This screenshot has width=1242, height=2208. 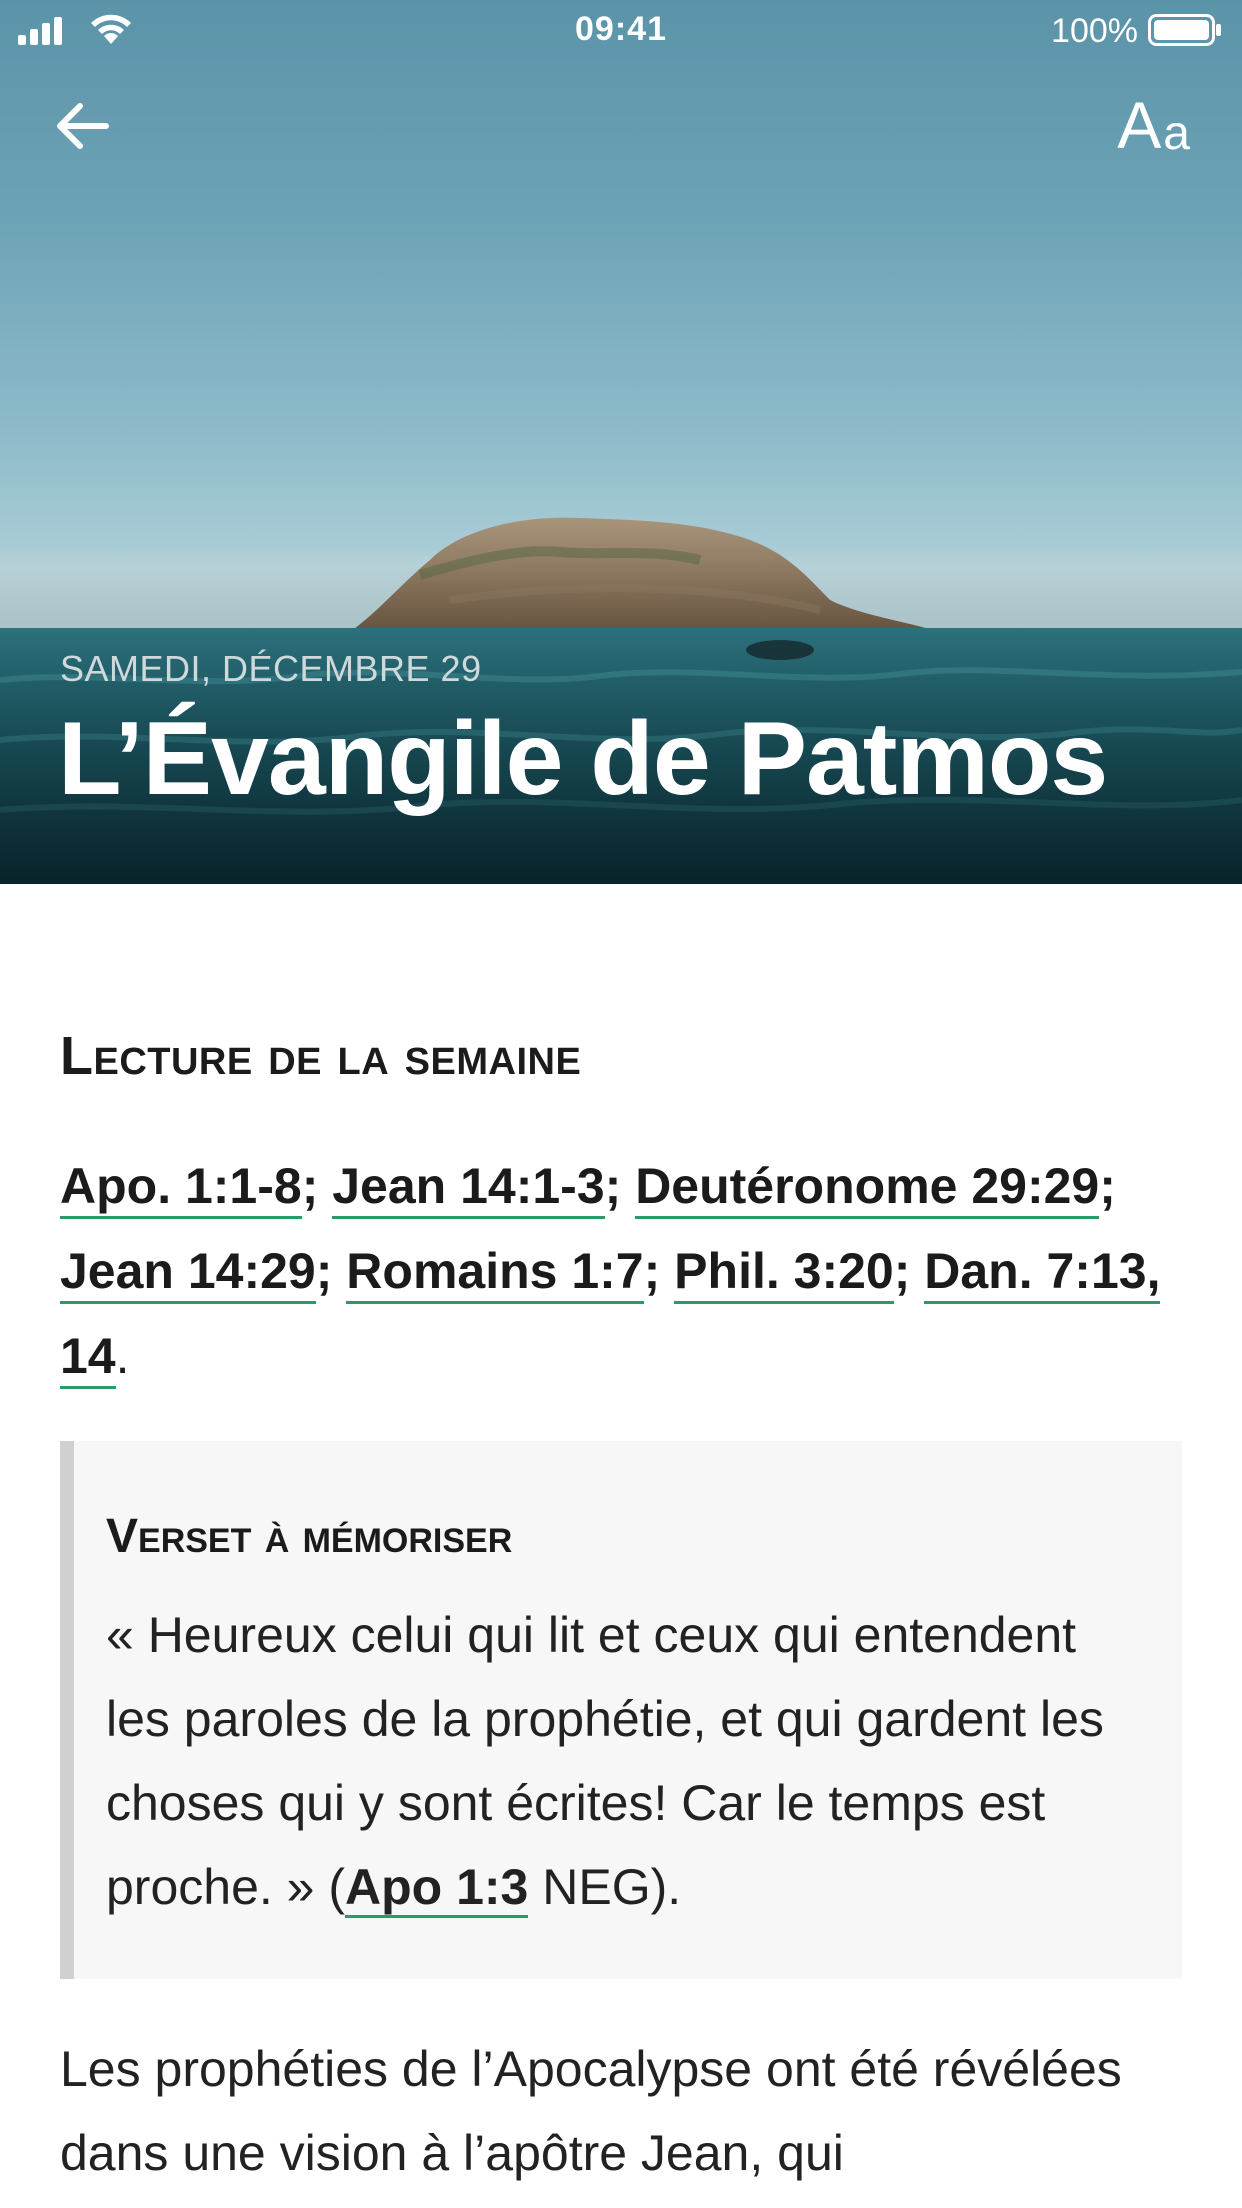 What do you see at coordinates (181, 1188) in the screenshot?
I see `reference-link: Apo. 1:1-8` at bounding box center [181, 1188].